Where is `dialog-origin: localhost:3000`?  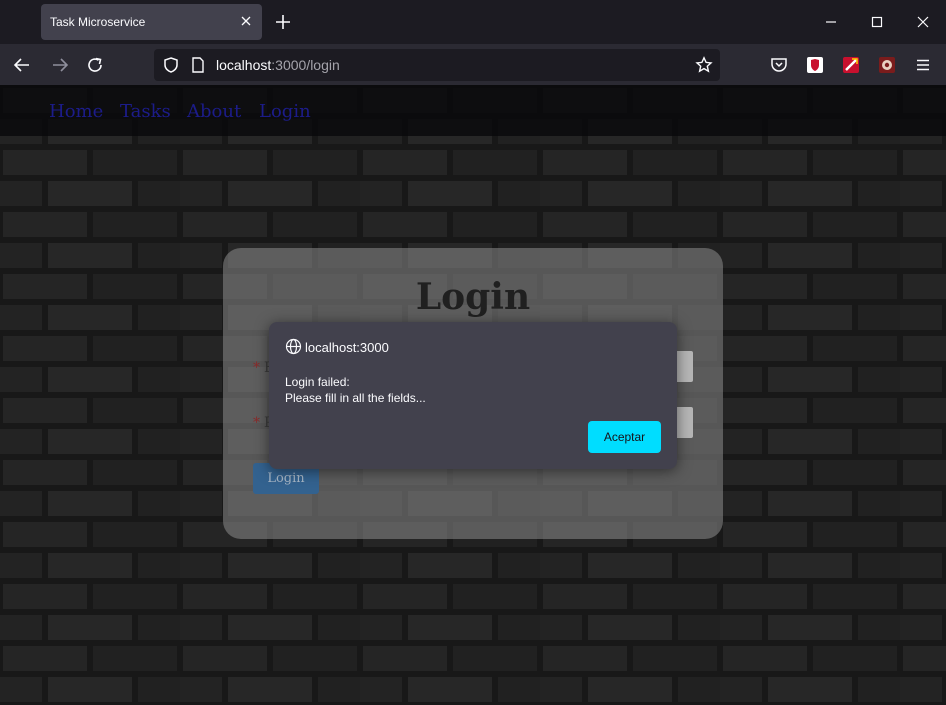
dialog-origin: localhost:3000 is located at coordinates (347, 347).